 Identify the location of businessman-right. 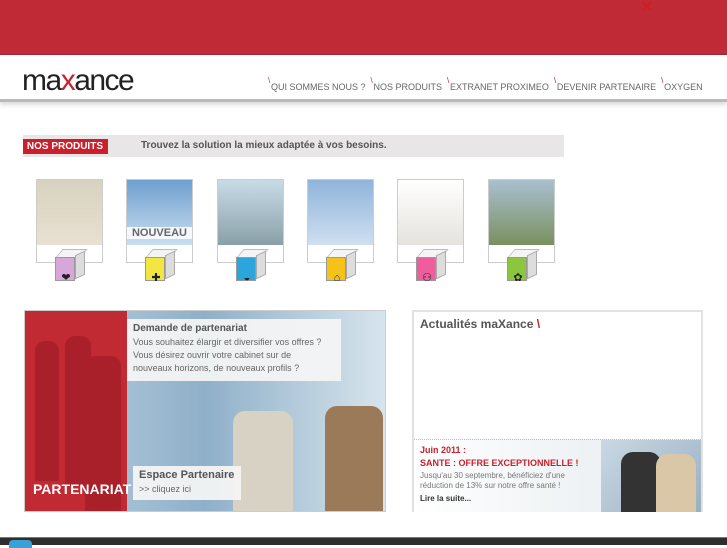
(354, 458).